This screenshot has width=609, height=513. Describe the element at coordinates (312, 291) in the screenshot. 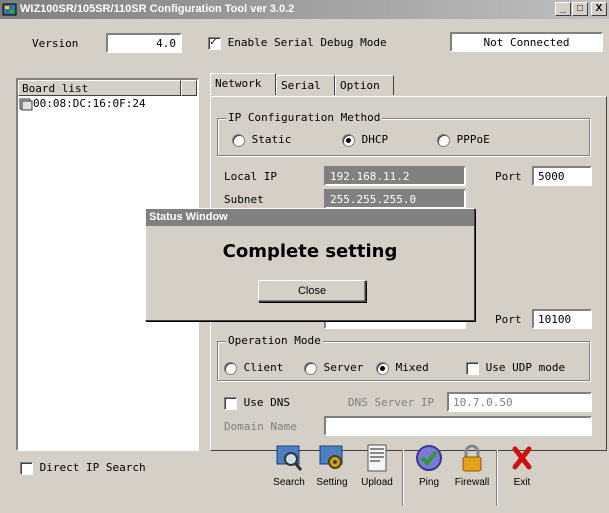

I see `dialog-close-button: Close` at that location.